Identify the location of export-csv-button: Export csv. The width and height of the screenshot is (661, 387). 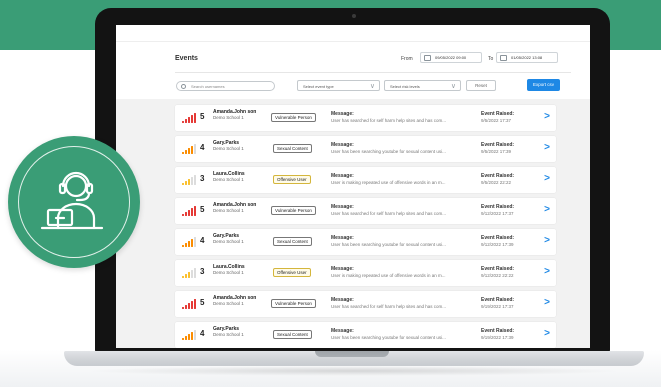
(543, 85).